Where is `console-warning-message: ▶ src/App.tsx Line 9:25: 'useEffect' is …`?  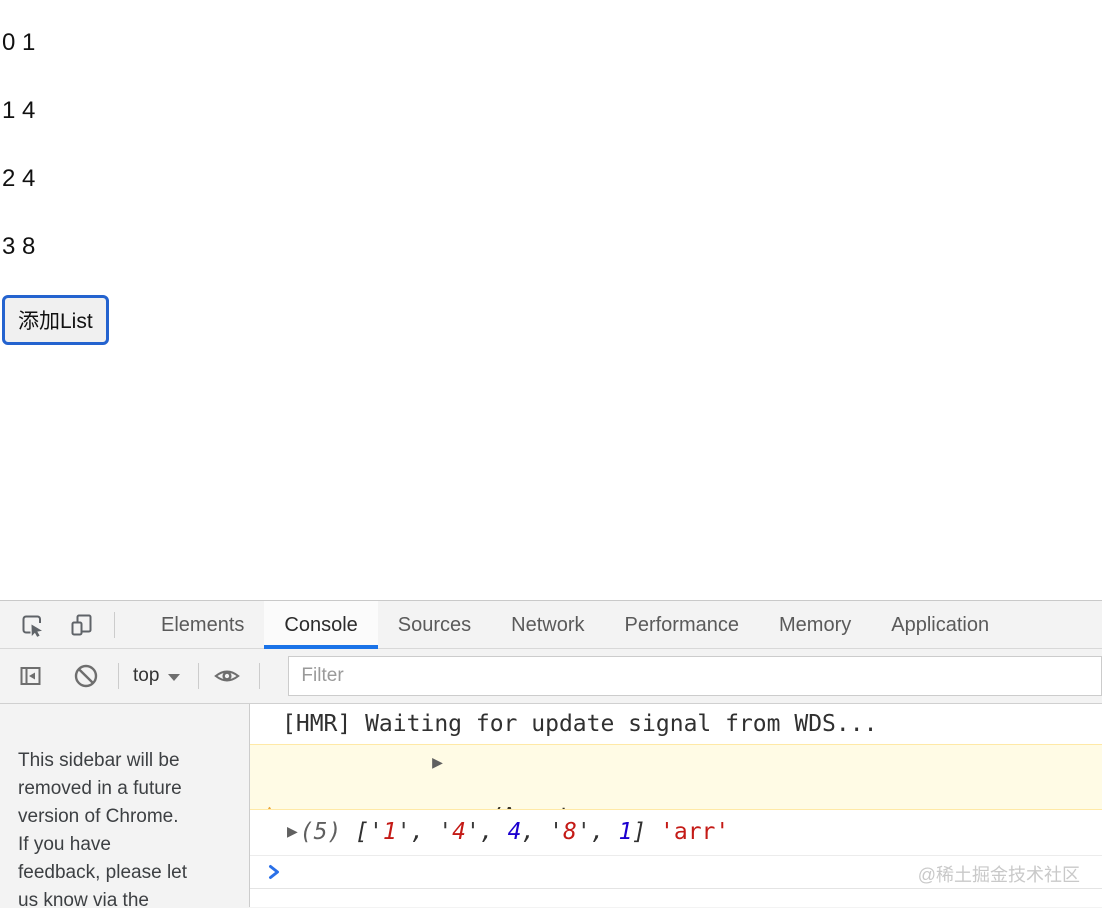
console-warning-message: ▶ src/App.tsx Line 9:25: 'useEffect' is … is located at coordinates (676, 777).